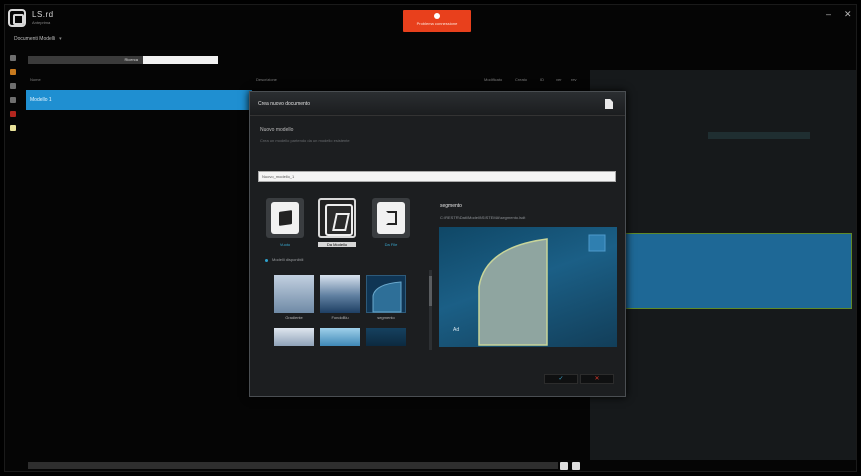  Describe the element at coordinates (387, 297) in the screenshot. I see `segment-shape-icon` at that location.